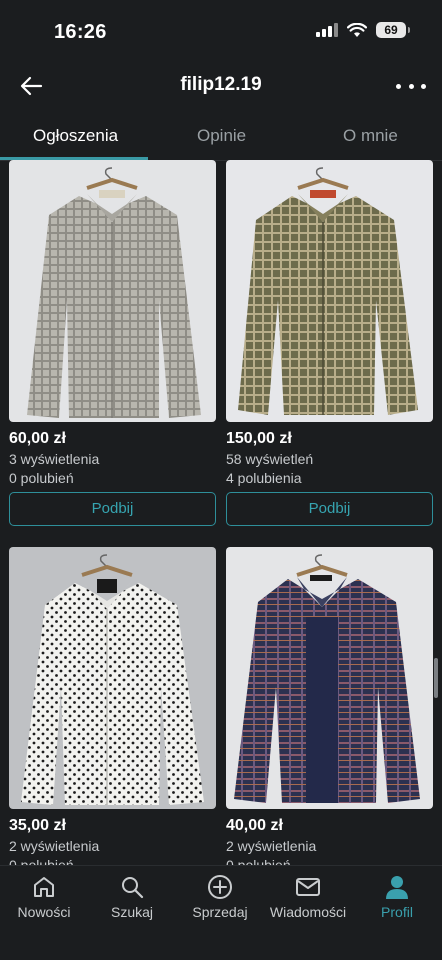 The width and height of the screenshot is (442, 960). What do you see at coordinates (398, 86) in the screenshot?
I see `more-dots-icon` at bounding box center [398, 86].